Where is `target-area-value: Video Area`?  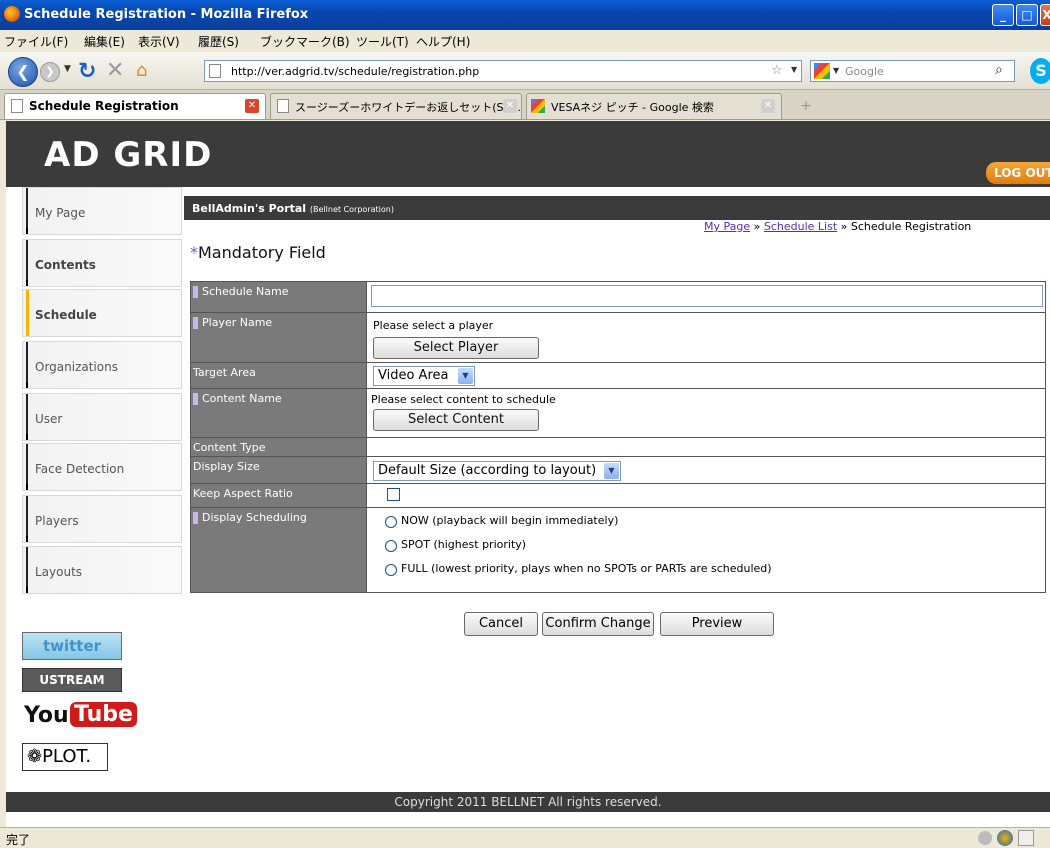
target-area-value: Video Area is located at coordinates (413, 375).